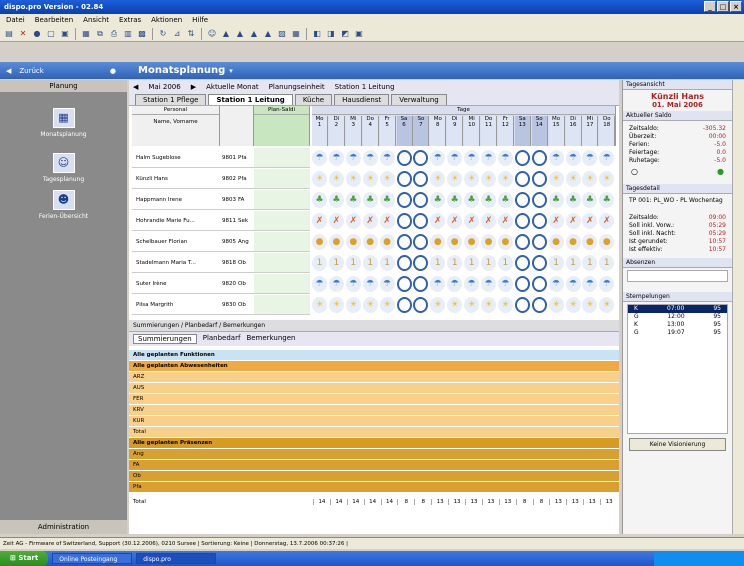  I want to click on pin-icon: ●, so click(113, 71).